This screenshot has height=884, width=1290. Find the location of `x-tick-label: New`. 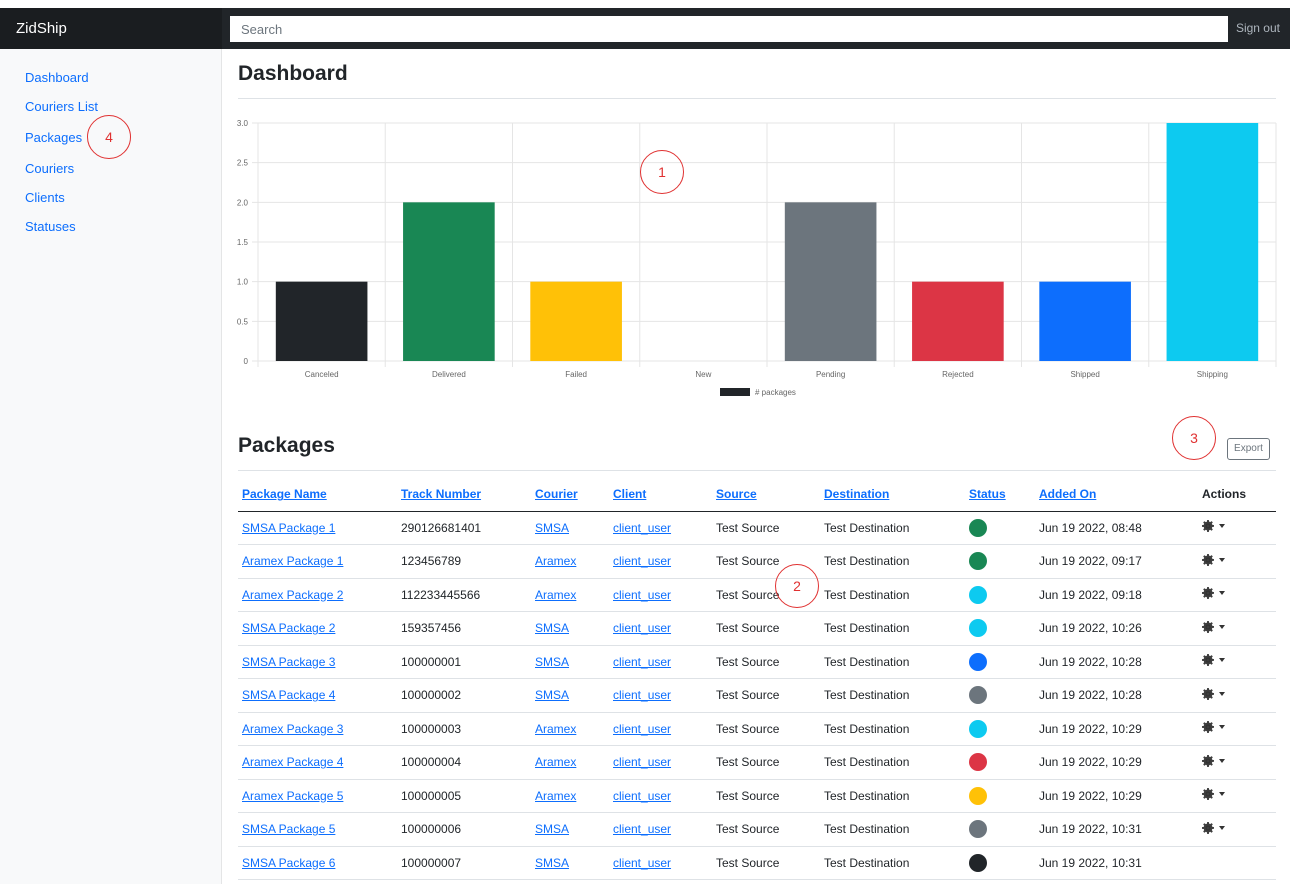

x-tick-label: New is located at coordinates (703, 374).